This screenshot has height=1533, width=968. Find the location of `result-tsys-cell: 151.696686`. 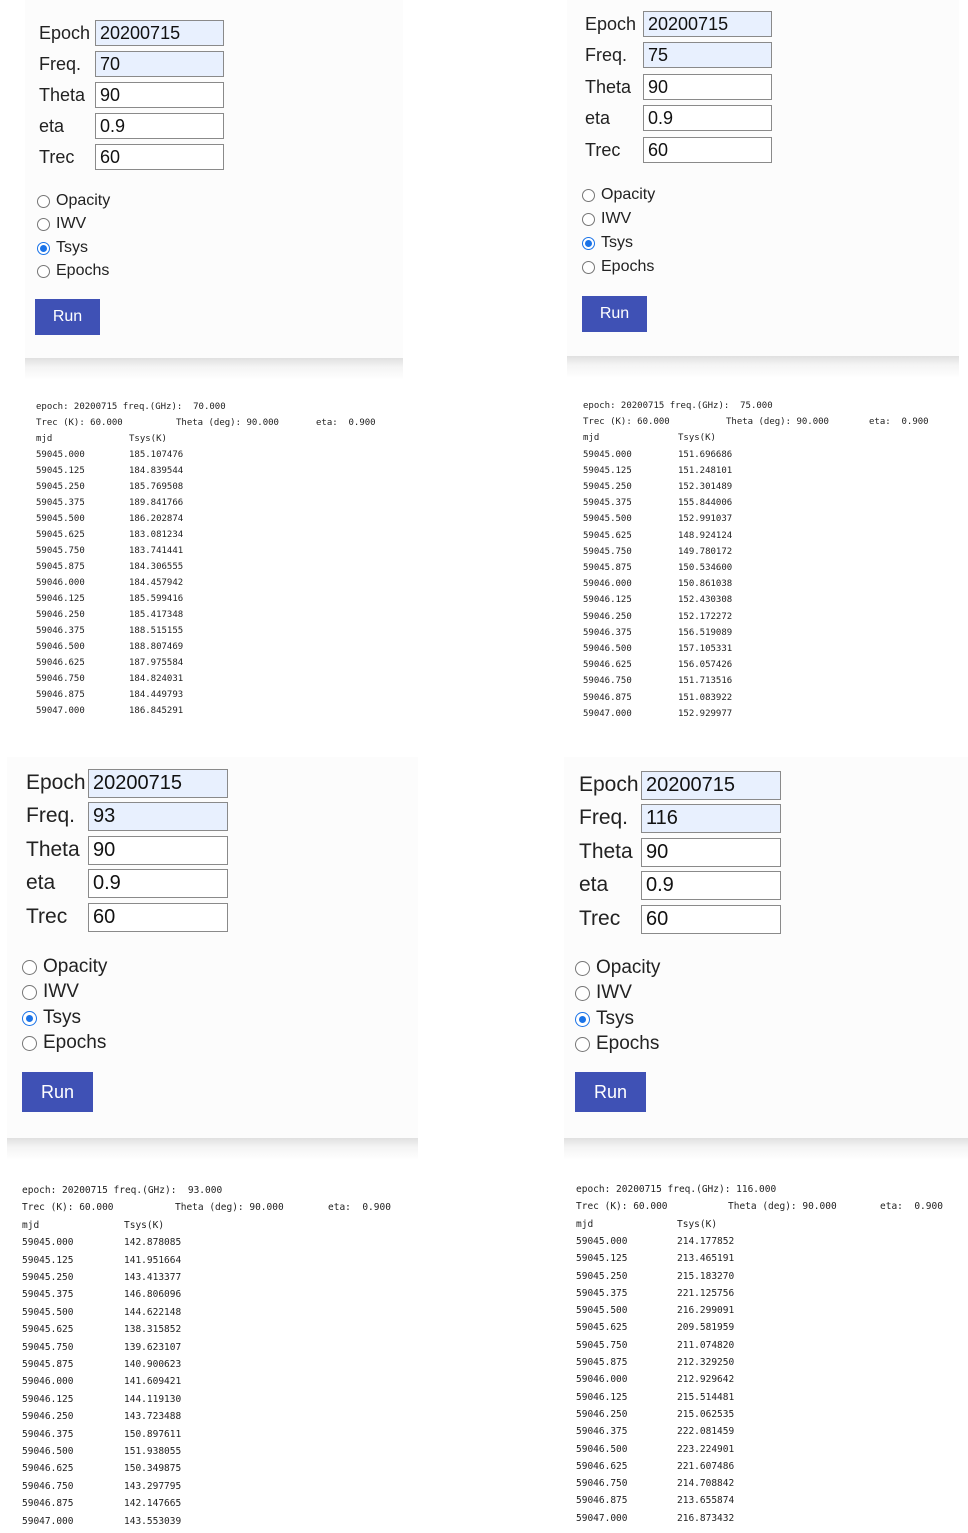

result-tsys-cell: 151.696686 is located at coordinates (705, 454).